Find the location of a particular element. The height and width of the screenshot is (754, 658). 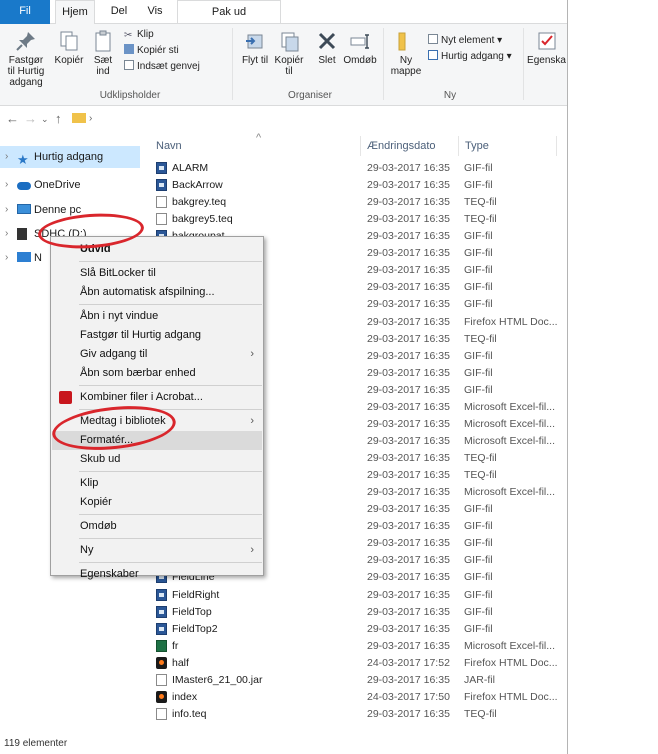

details-pane is located at coordinates (612, 377).